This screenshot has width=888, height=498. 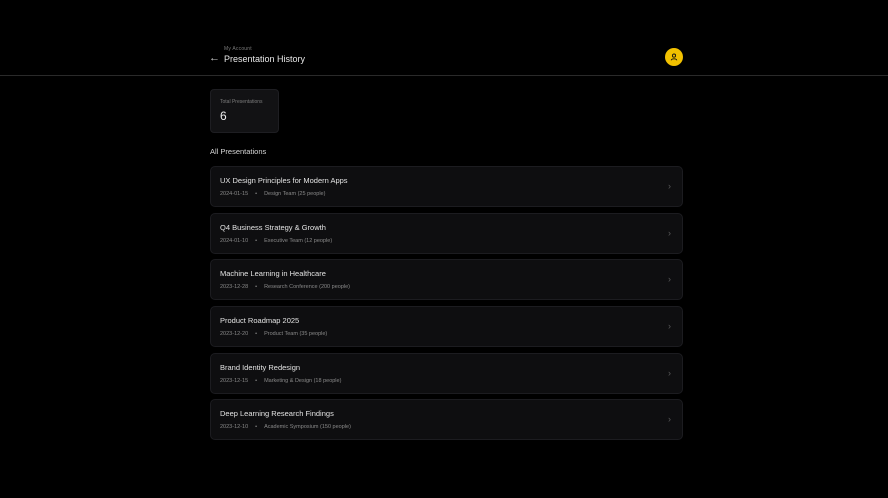 What do you see at coordinates (223, 116) in the screenshot?
I see `stat-value: 6` at bounding box center [223, 116].